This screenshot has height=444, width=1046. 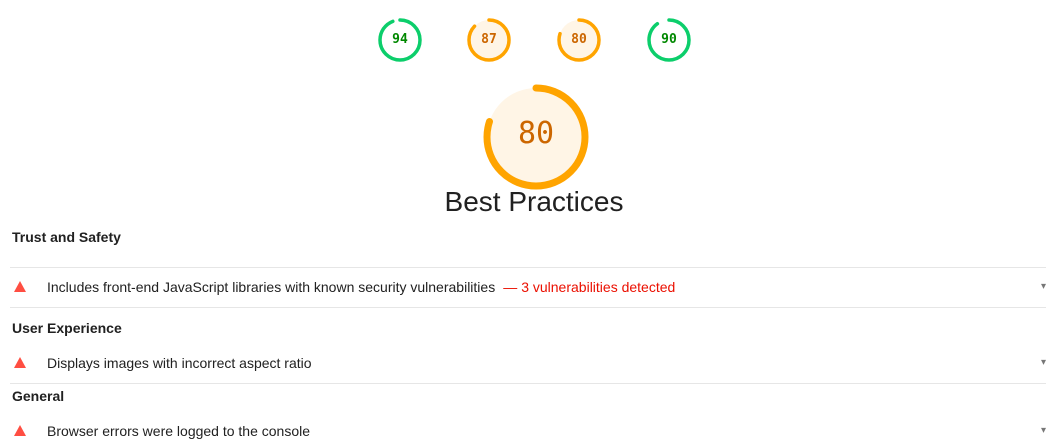 What do you see at coordinates (523, 41) in the screenshot?
I see `category-summary-gauges: 94 87 80 90` at bounding box center [523, 41].